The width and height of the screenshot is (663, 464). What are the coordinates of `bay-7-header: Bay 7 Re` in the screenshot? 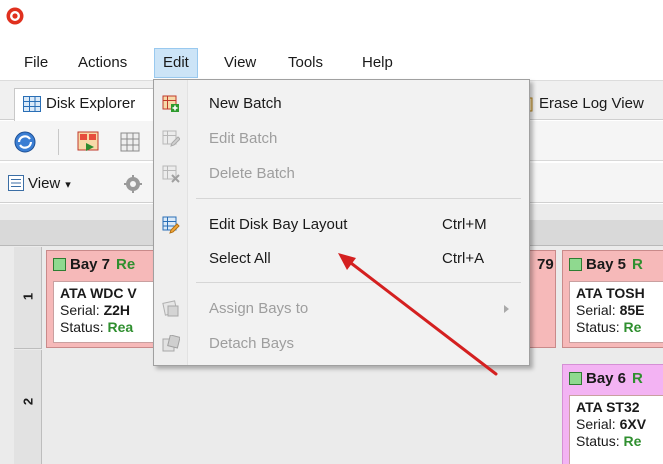 It's located at (94, 265).